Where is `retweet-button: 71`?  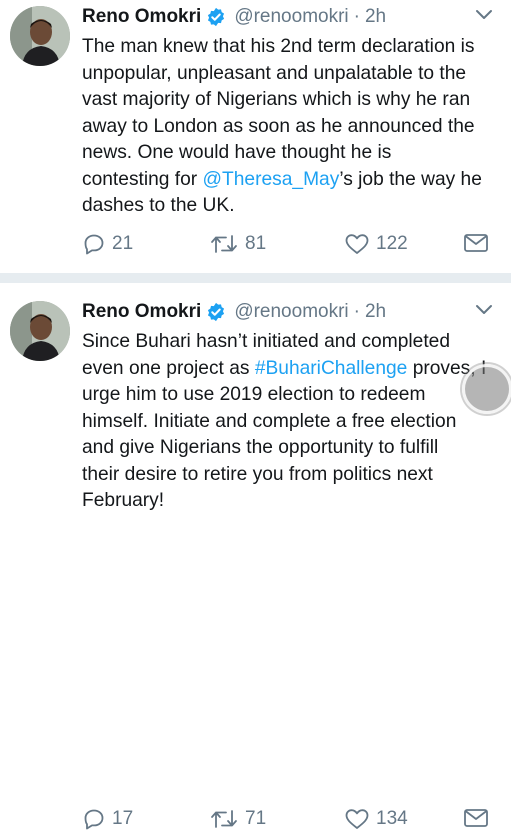 retweet-button: 71 is located at coordinates (237, 819).